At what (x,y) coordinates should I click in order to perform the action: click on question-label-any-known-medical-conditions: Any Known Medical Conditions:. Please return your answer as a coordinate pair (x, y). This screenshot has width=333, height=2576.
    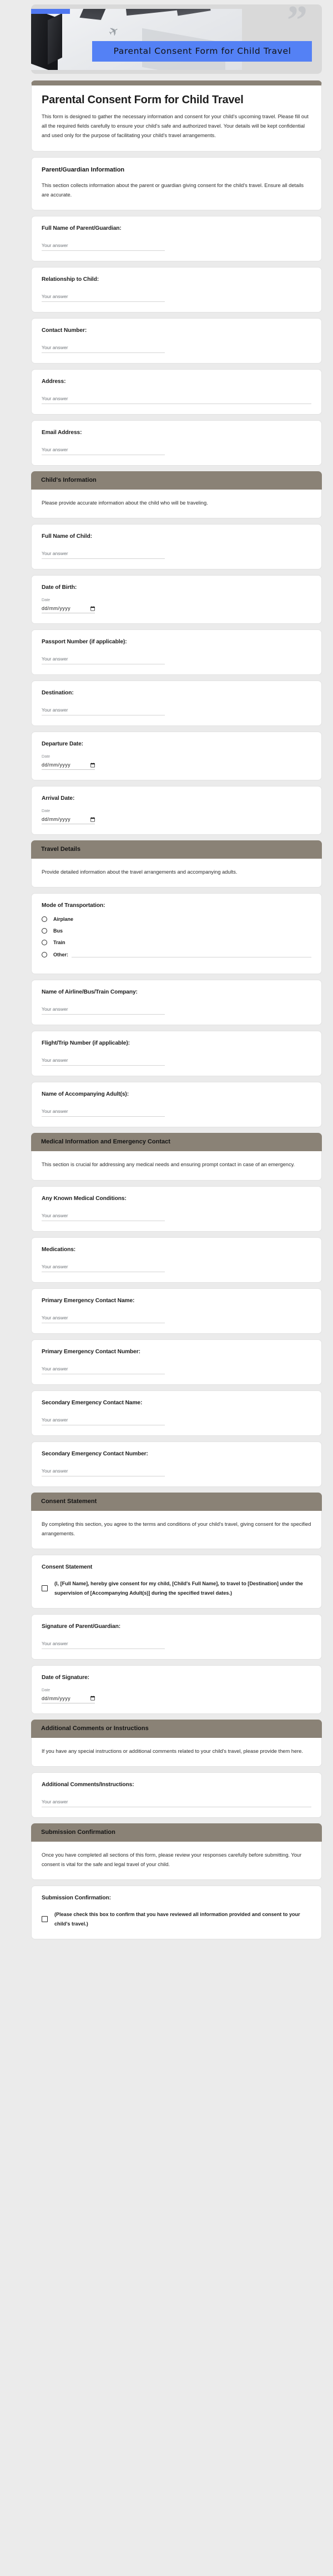
    Looking at the image, I should click on (84, 1198).